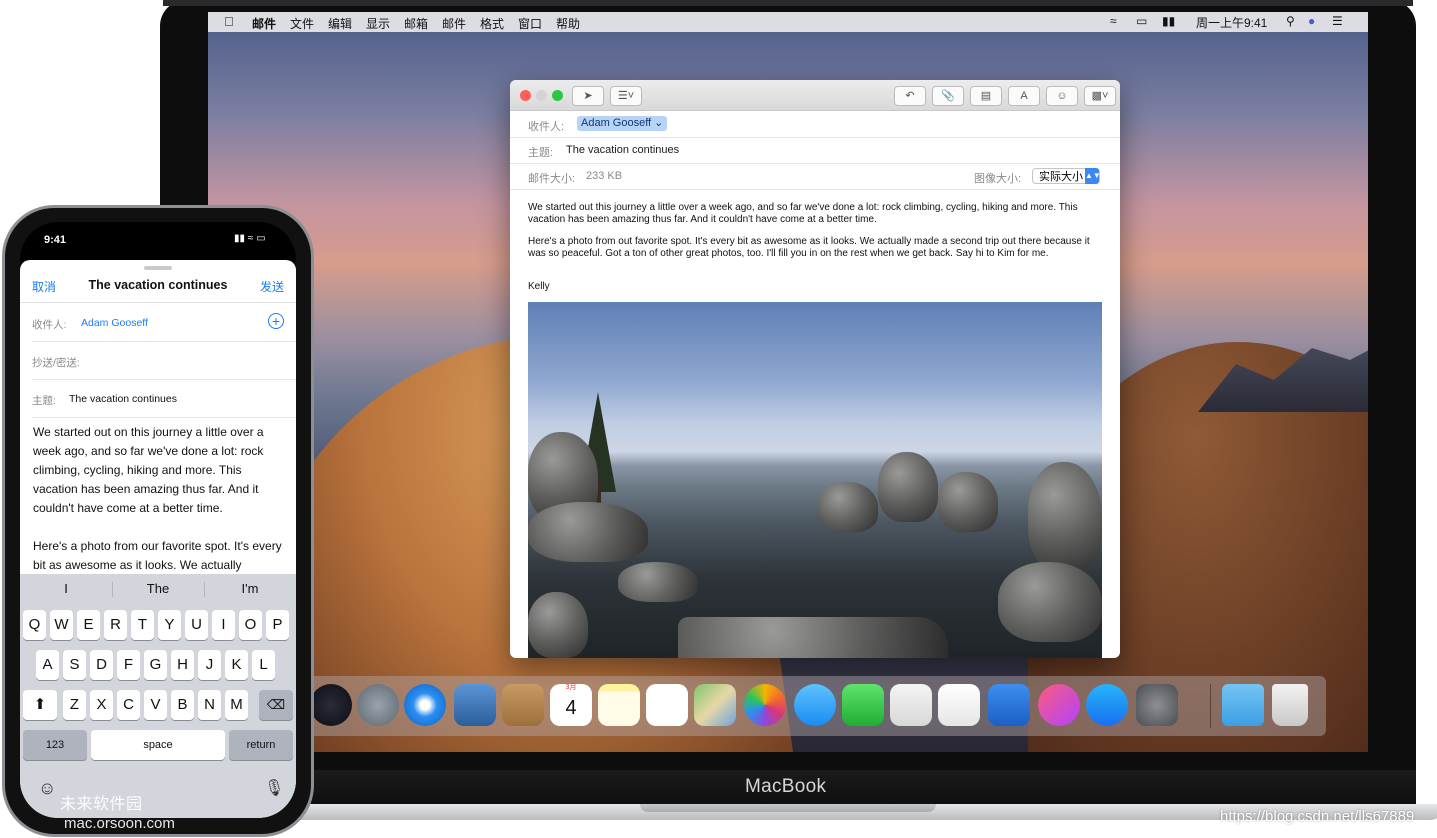 Image resolution: width=1437 pixels, height=838 pixels. Describe the element at coordinates (209, 665) in the screenshot. I see `key-j: J` at that location.